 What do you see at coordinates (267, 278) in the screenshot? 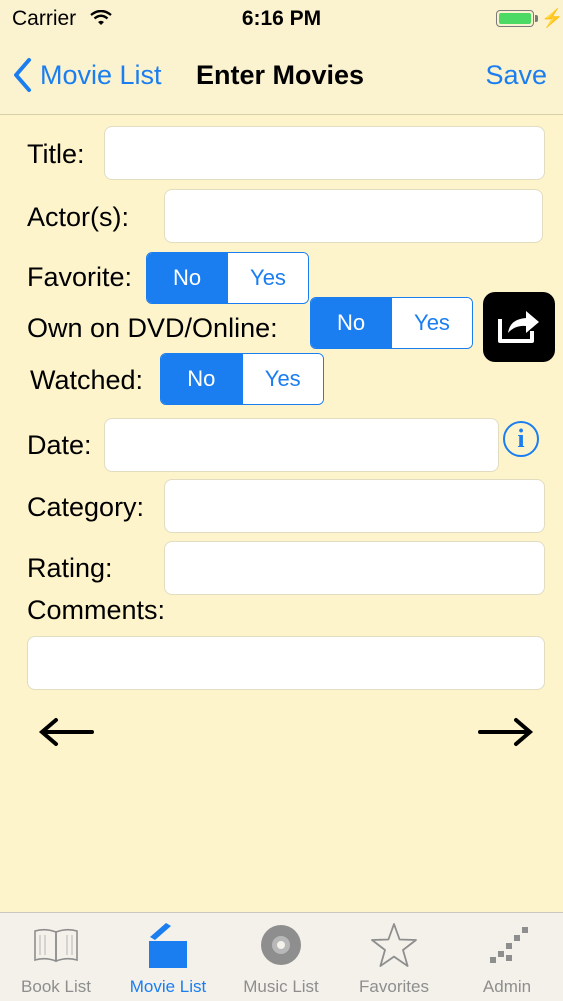
I see `favorite-yes-segment: Yes` at bounding box center [267, 278].